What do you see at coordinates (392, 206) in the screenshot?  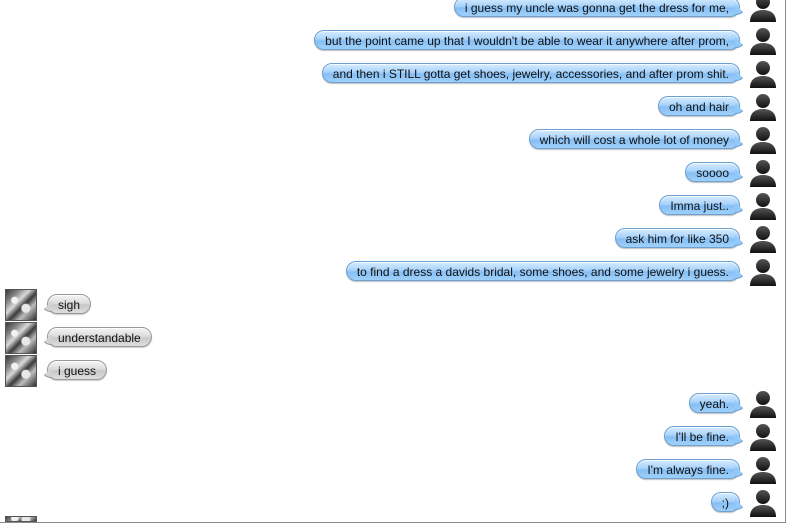 I see `message-row-outgoing: Imma just..` at bounding box center [392, 206].